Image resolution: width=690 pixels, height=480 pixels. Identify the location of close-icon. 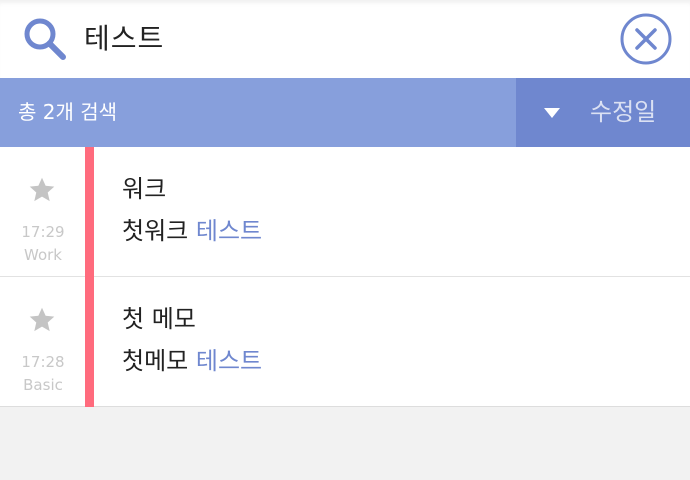
(646, 39).